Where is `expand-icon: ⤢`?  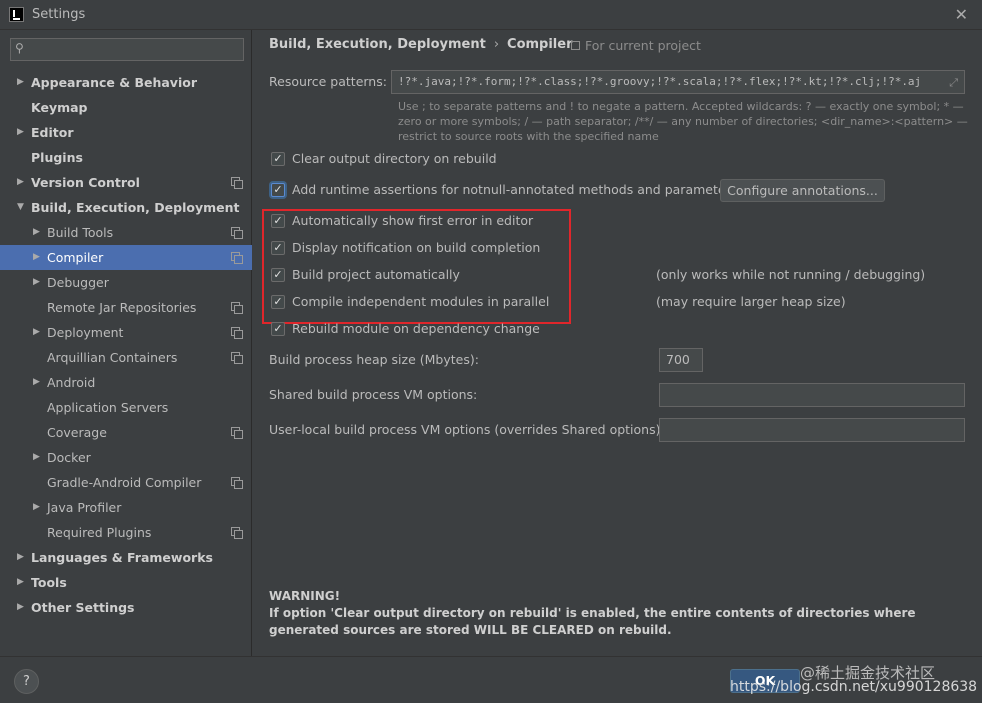 expand-icon: ⤢ is located at coordinates (953, 82).